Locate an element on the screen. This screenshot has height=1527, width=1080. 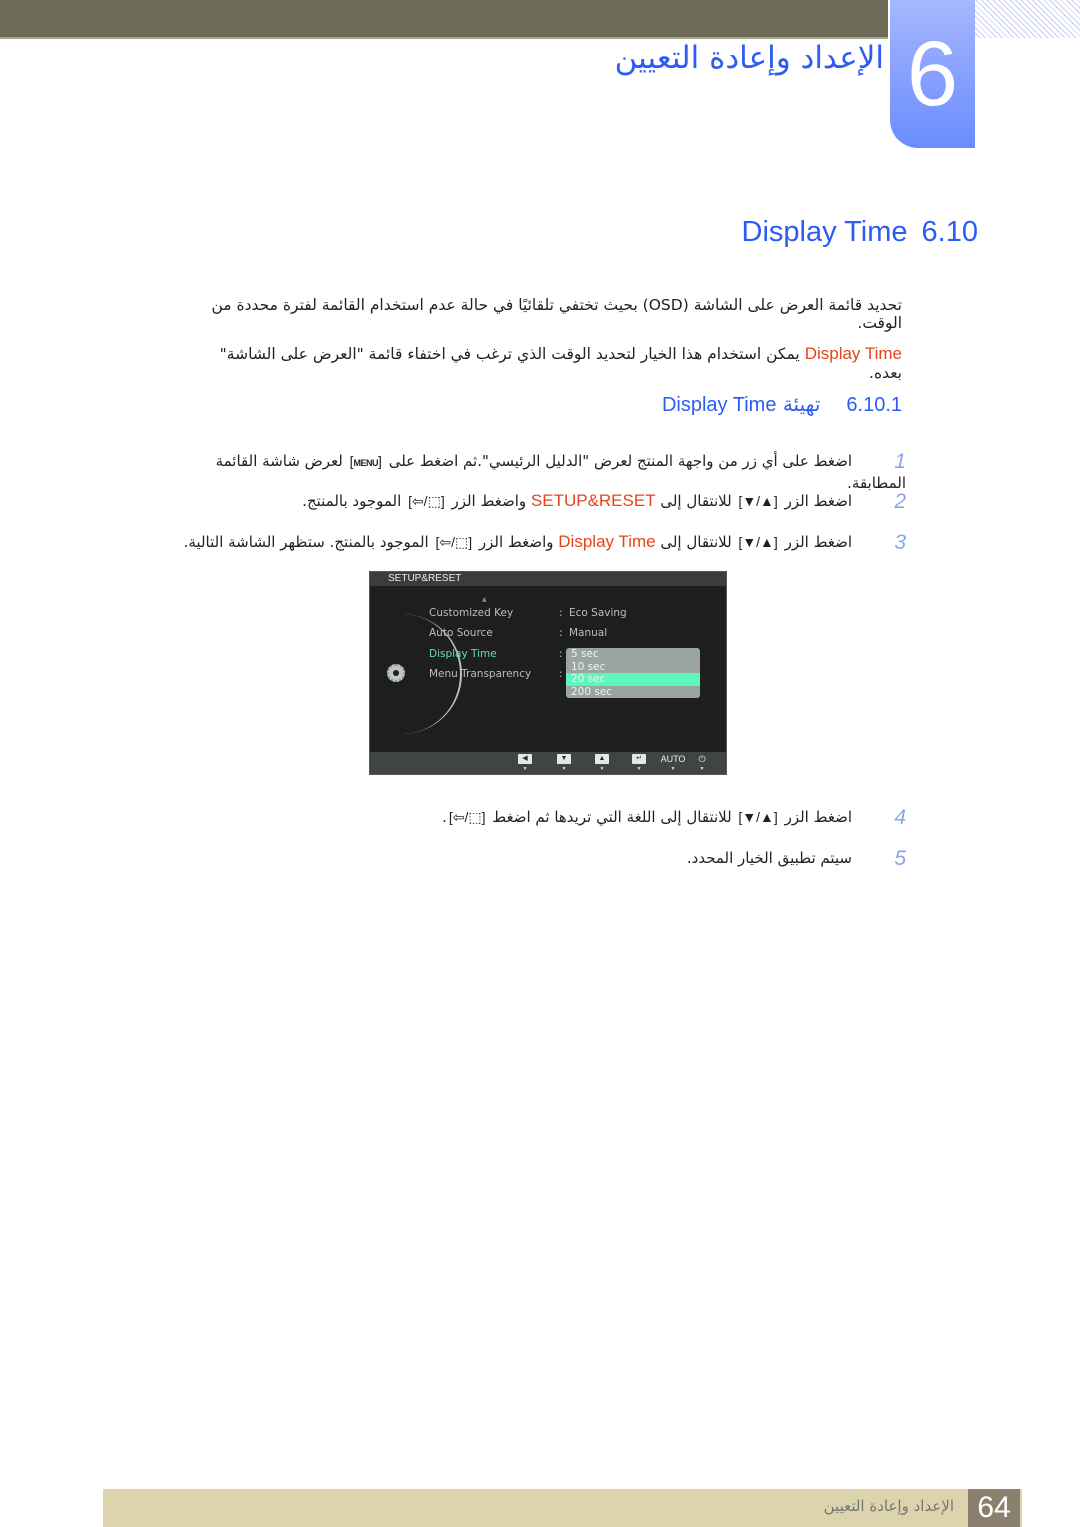
menu-key-icon: [MENU] is located at coordinates (365, 461).